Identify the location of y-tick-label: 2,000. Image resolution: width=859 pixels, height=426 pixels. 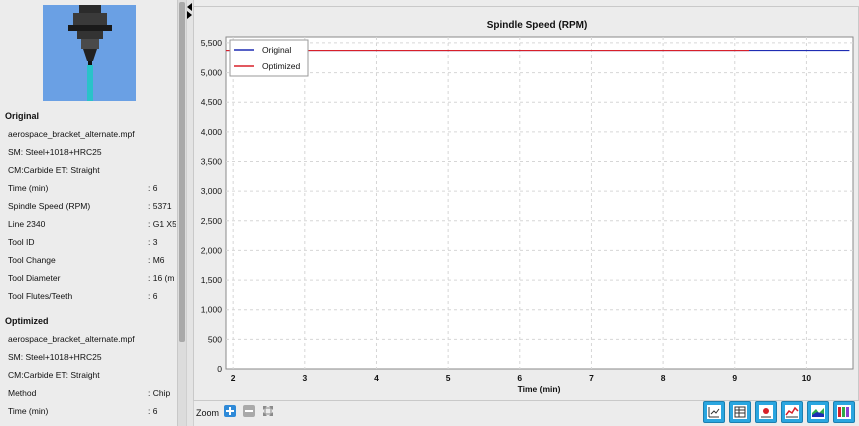
(212, 250).